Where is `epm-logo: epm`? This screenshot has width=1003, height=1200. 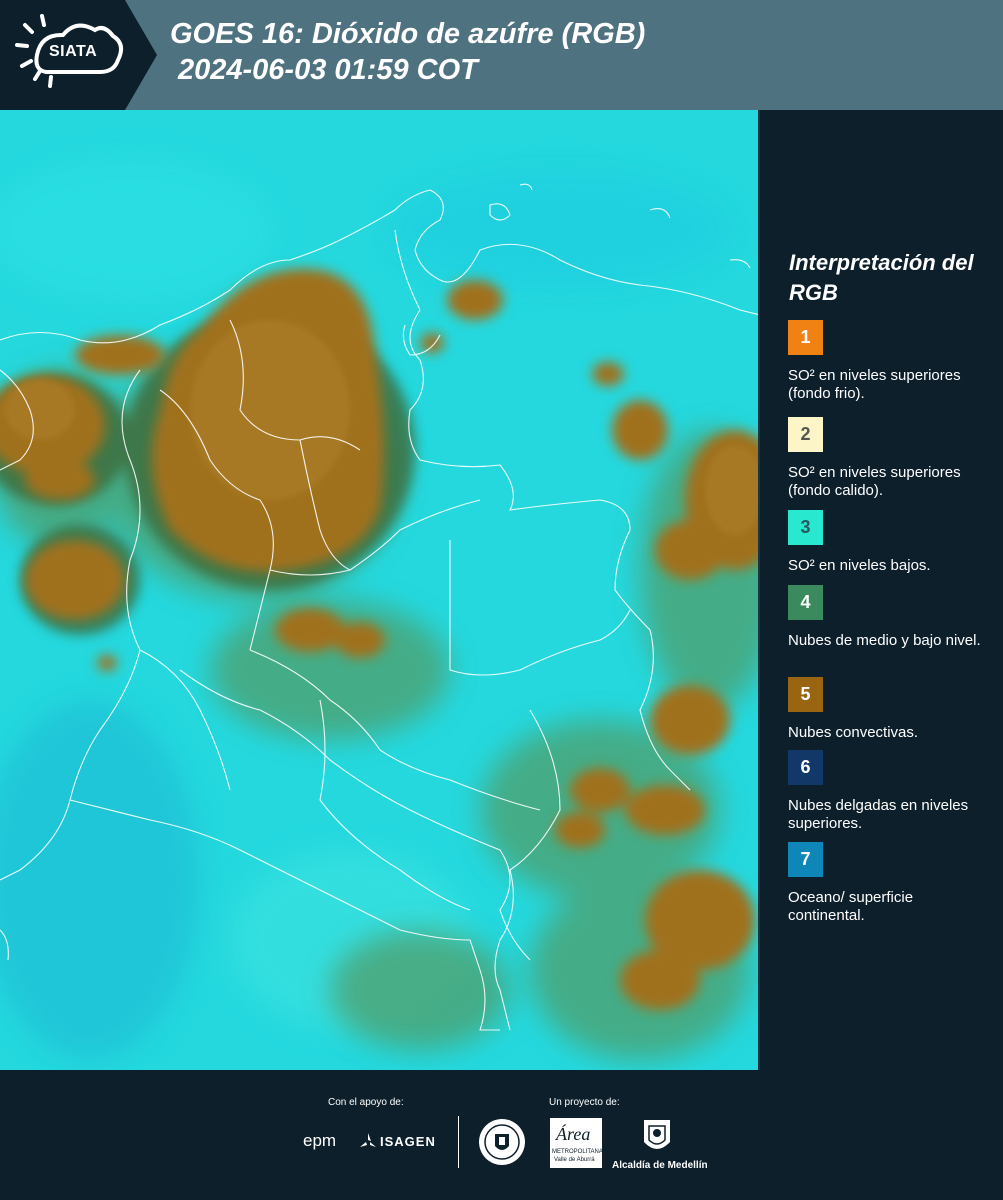 epm-logo: epm is located at coordinates (319, 1141).